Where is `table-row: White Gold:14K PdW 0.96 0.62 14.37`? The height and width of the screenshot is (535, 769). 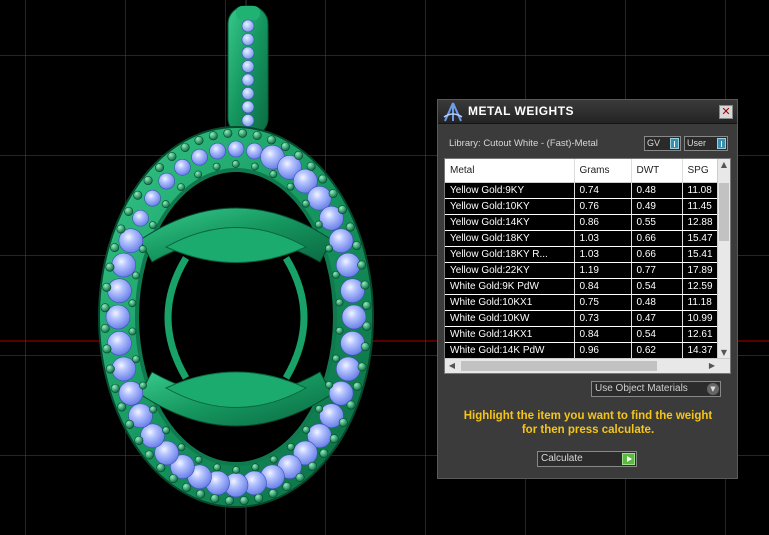
table-row: White Gold:14K PdW 0.96 0.62 14.37 is located at coordinates (582, 350).